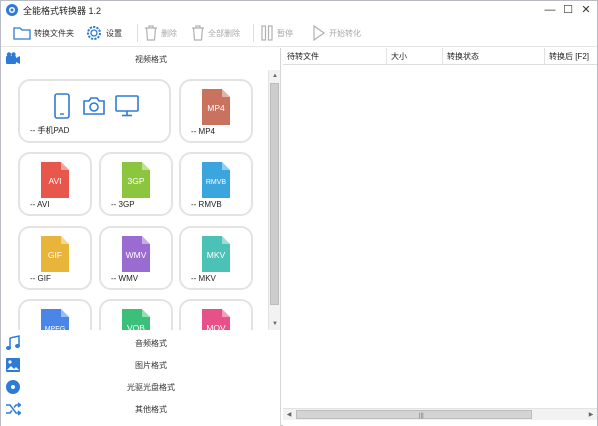 The width and height of the screenshot is (598, 426). I want to click on file-extension-text: 3GP, so click(135, 181).